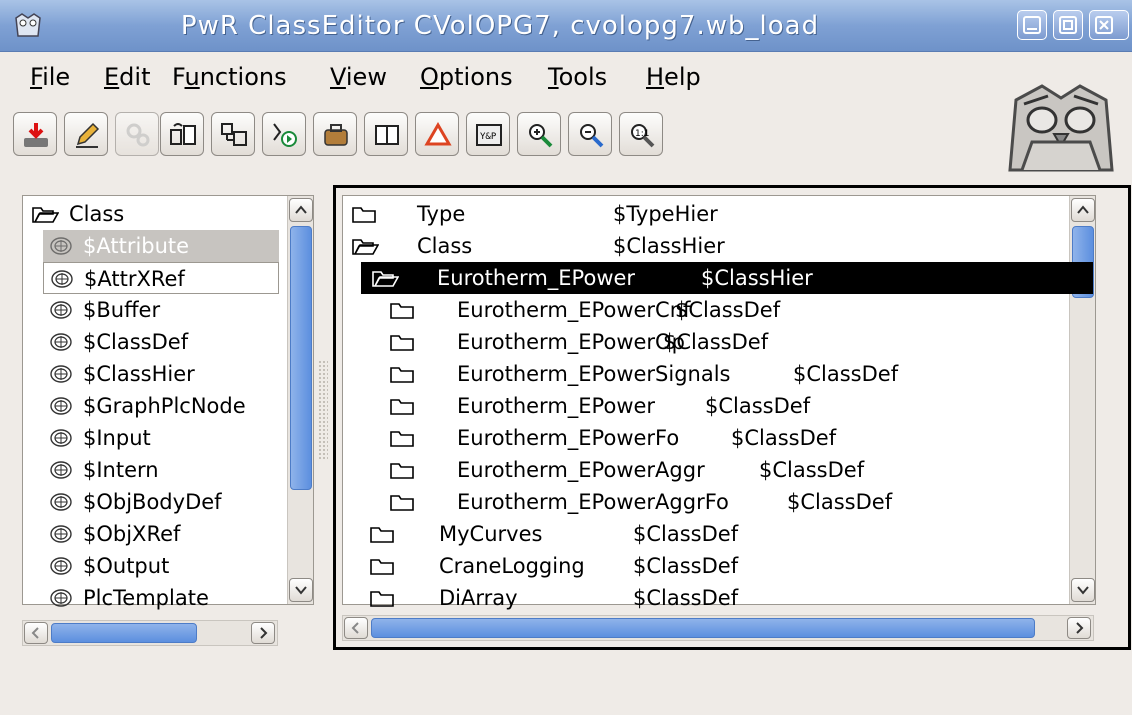  I want to click on object-tree-row: Type $TypeHier, so click(693, 214).